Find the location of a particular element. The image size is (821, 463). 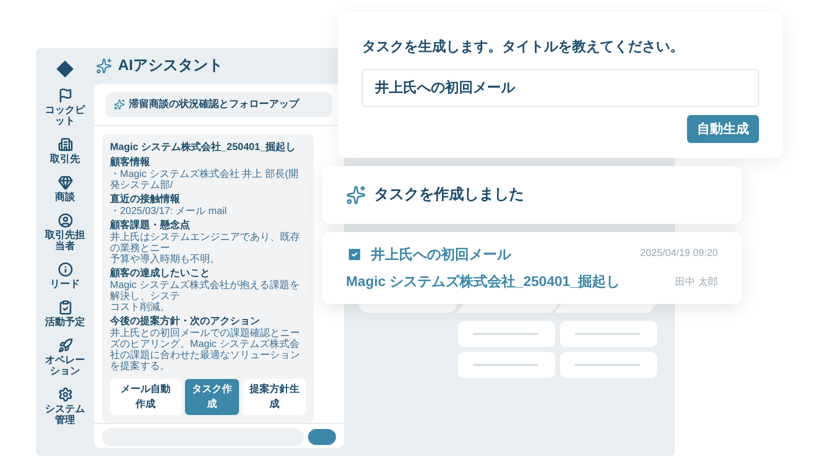

sidebar-item: 商談 is located at coordinates (65, 189).